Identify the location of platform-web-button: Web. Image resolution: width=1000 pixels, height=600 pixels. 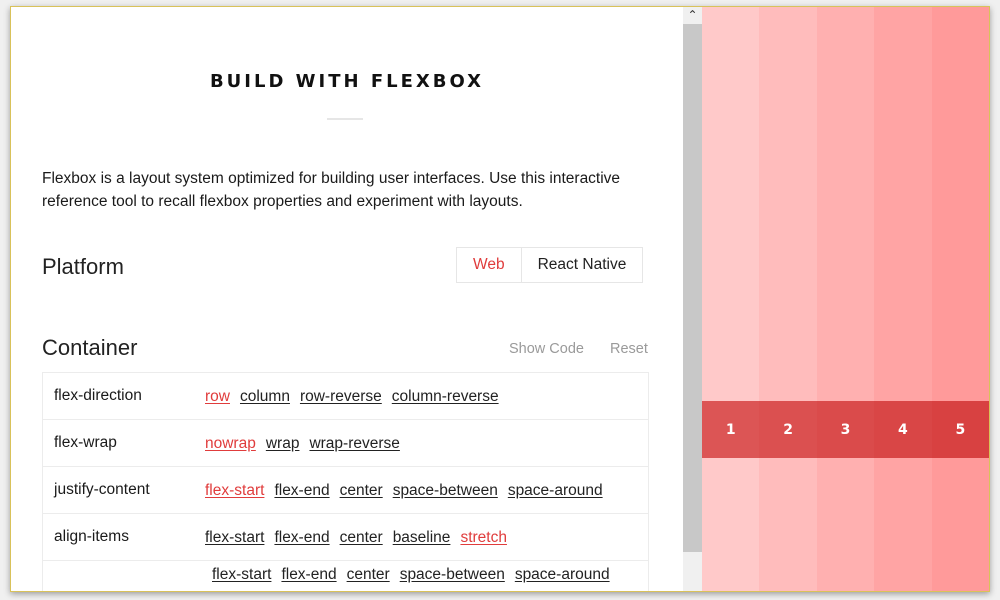
(489, 265).